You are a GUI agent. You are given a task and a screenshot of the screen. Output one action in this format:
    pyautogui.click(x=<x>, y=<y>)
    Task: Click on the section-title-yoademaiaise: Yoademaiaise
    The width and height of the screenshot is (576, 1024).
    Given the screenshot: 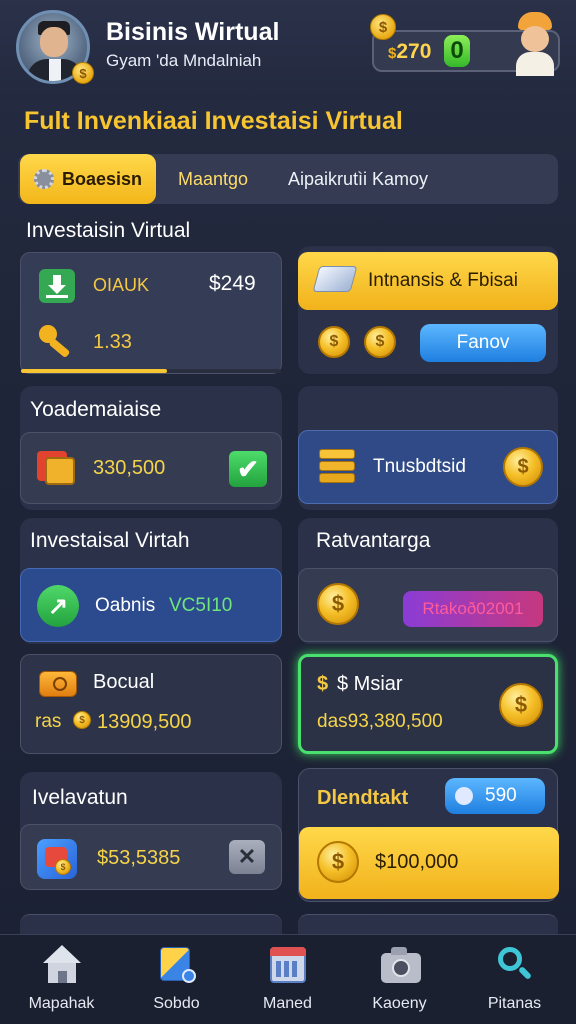 What is the action you would take?
    pyautogui.click(x=96, y=409)
    